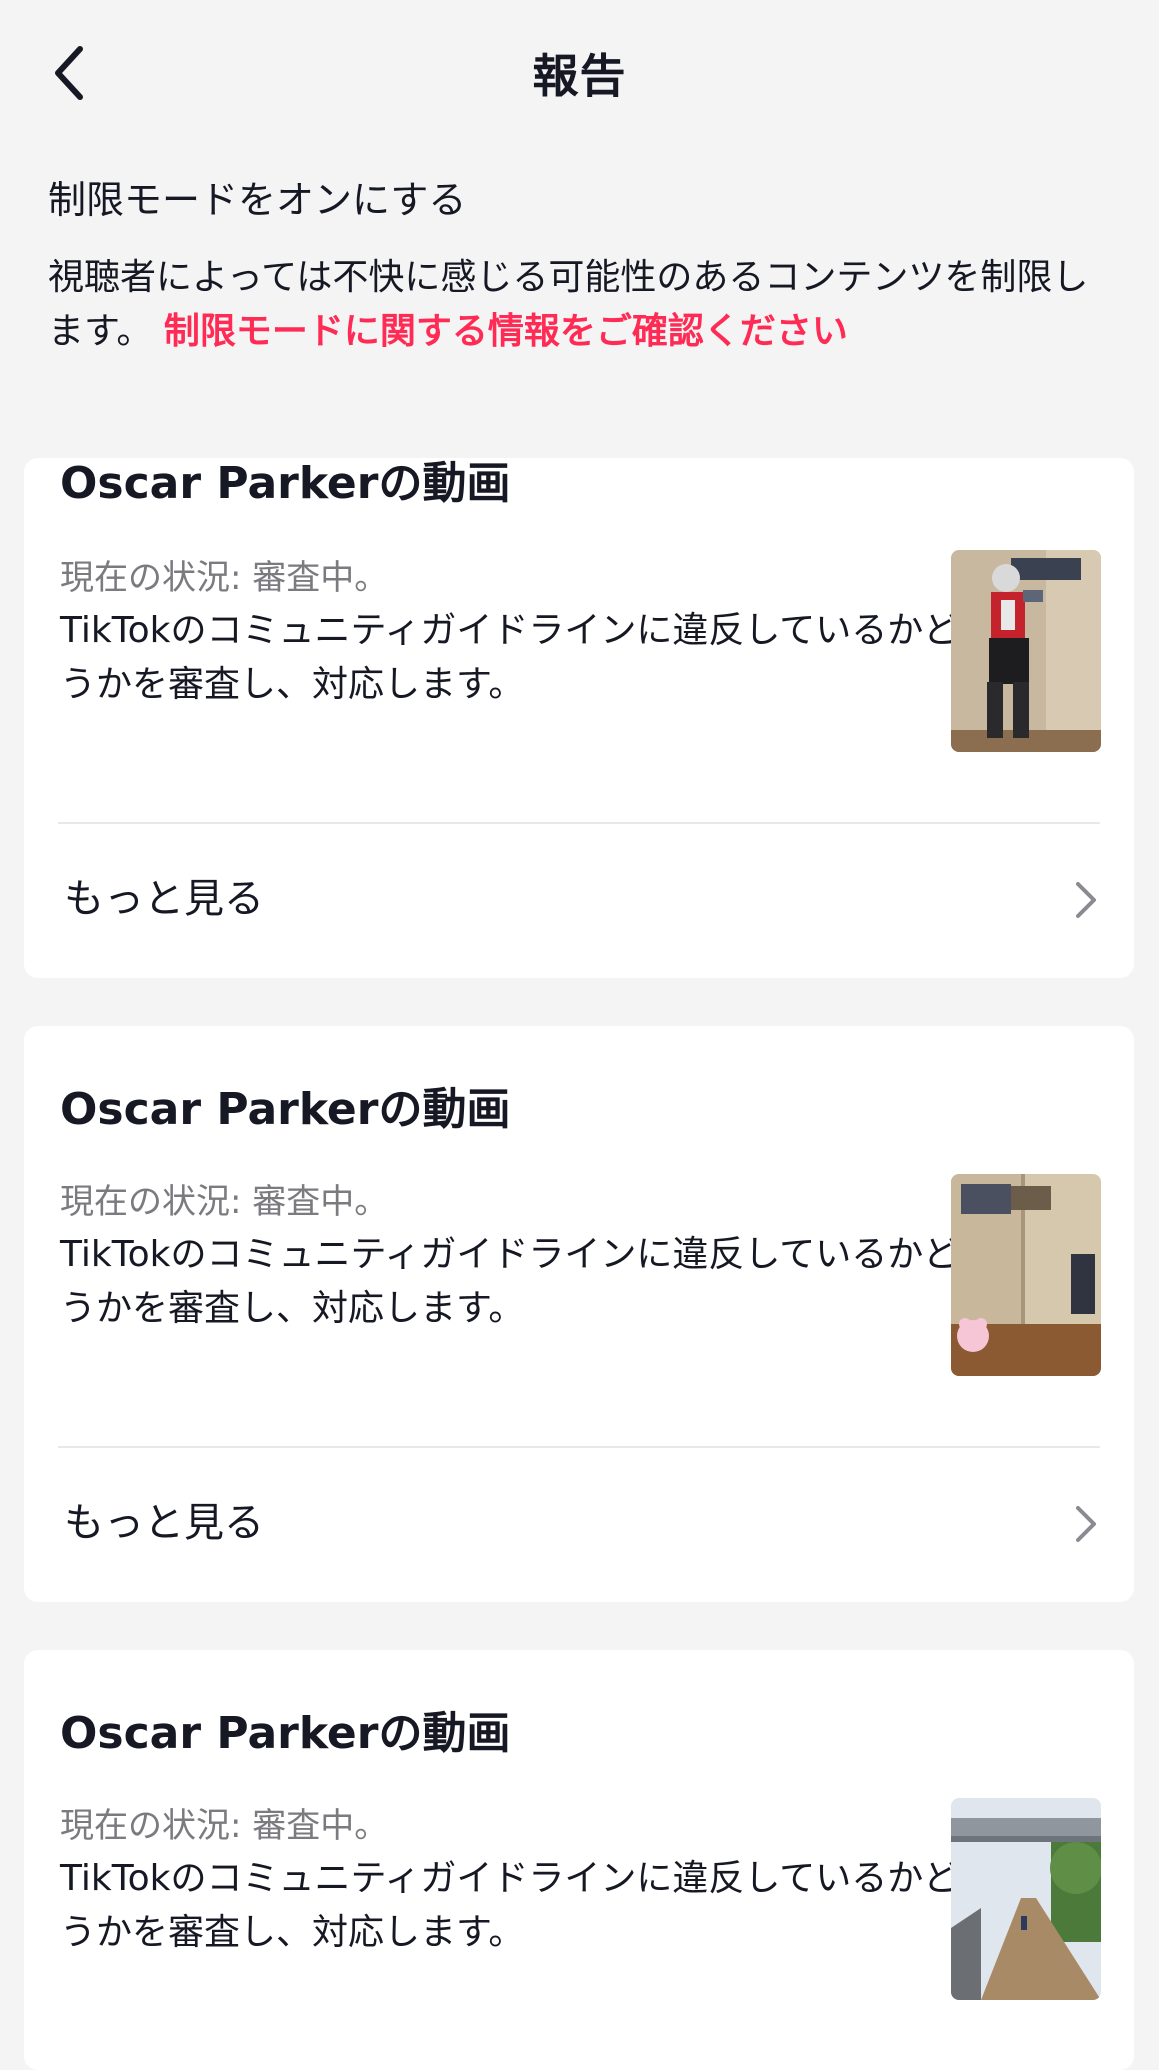 Image resolution: width=1159 pixels, height=2070 pixels. I want to click on page-title: 報告, so click(579, 76).